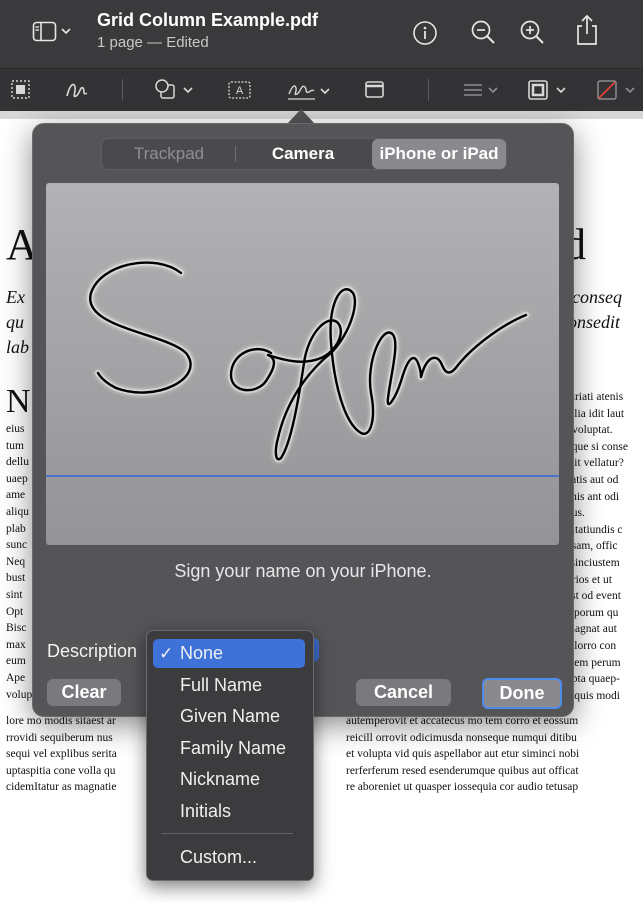  What do you see at coordinates (592, 479) in the screenshot?
I see `text-line: catis aut od` at bounding box center [592, 479].